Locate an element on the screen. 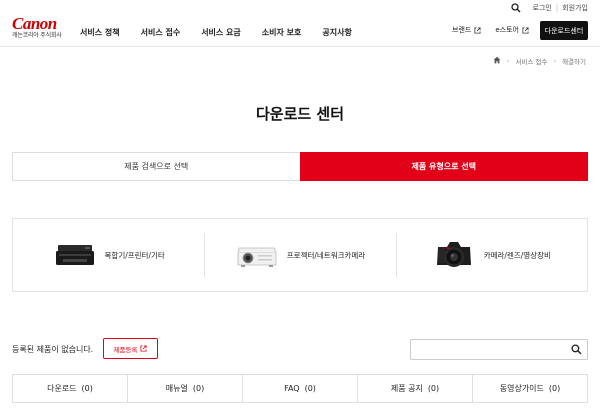 The image size is (600, 419). account-links: 로그인 | 회원가입 is located at coordinates (560, 8).